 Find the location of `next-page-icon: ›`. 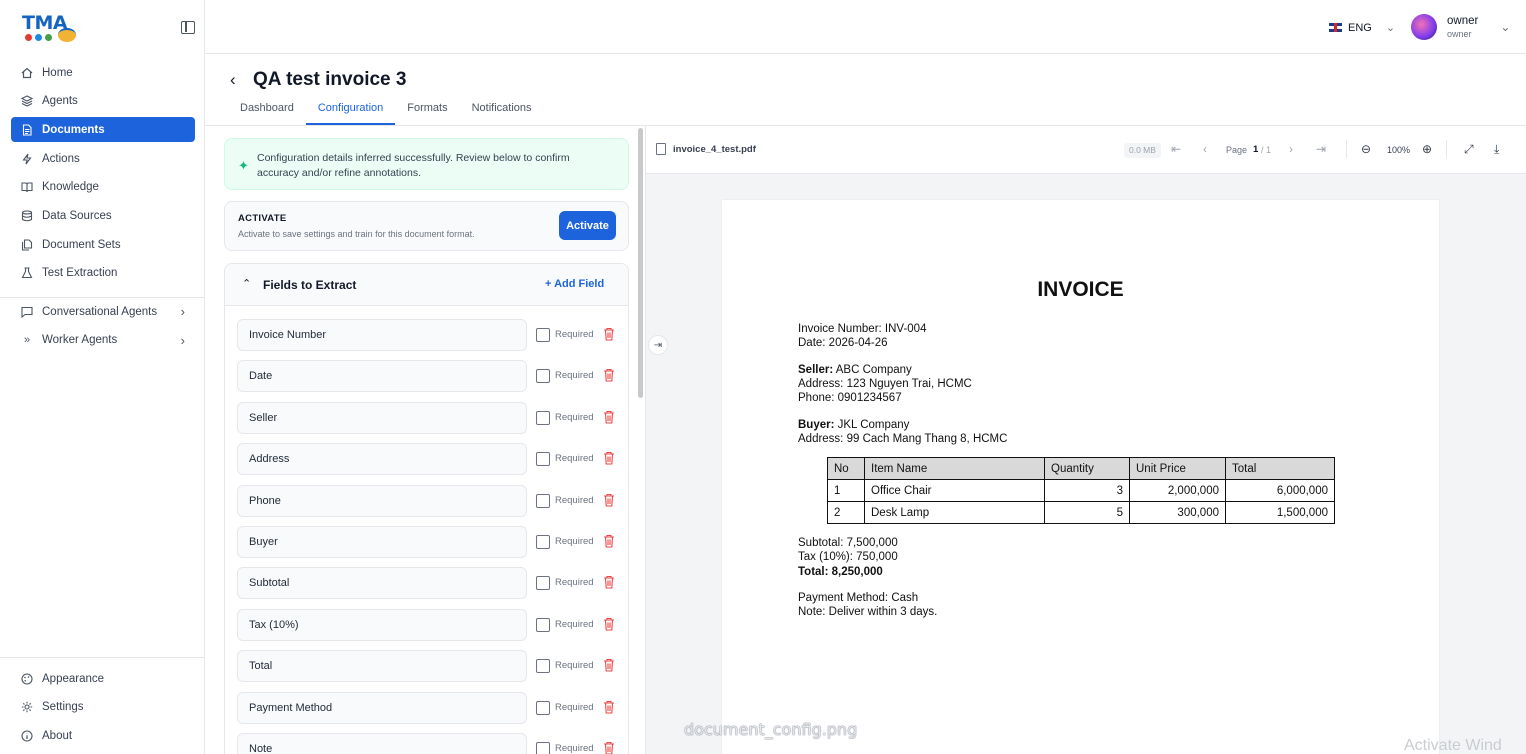

next-page-icon: › is located at coordinates (1291, 149).